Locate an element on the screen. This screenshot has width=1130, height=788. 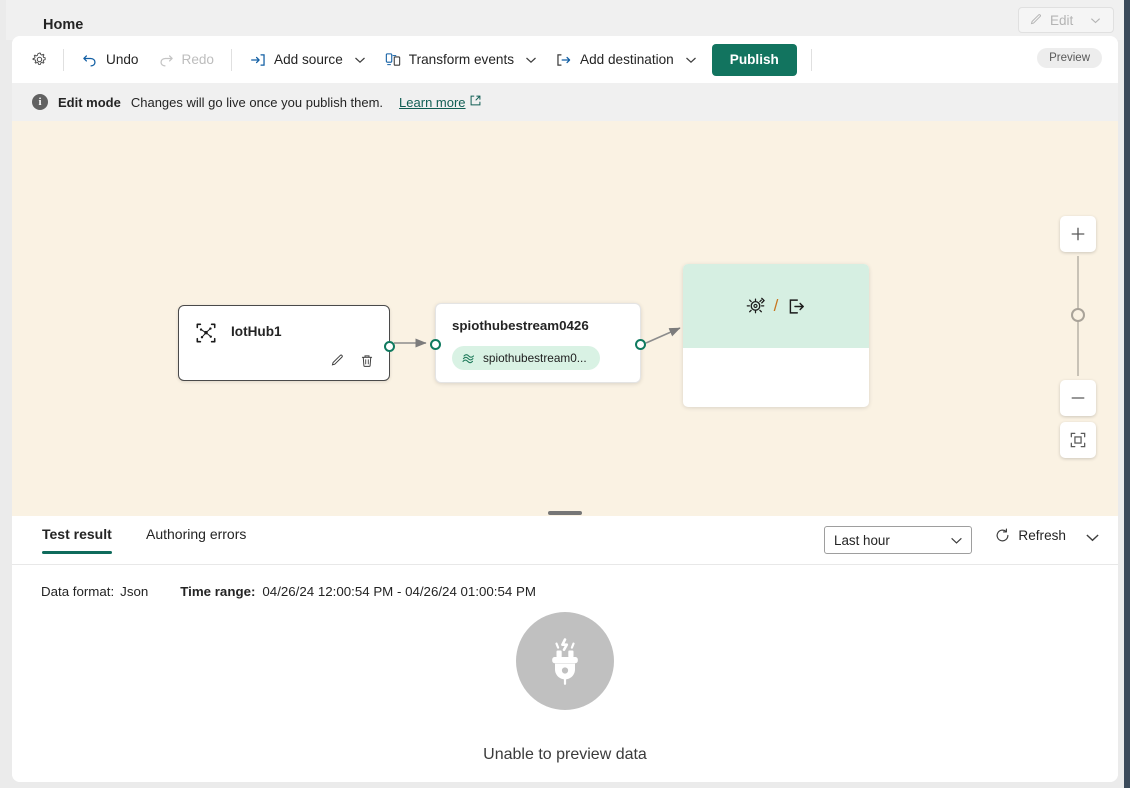
tab-test-result-underline is located at coordinates (77, 552).